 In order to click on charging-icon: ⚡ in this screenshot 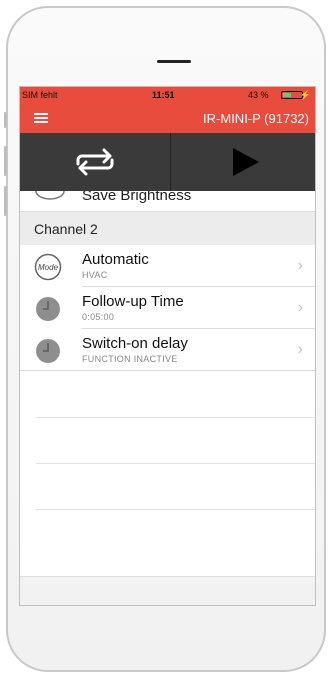, I will do `click(305, 95)`.